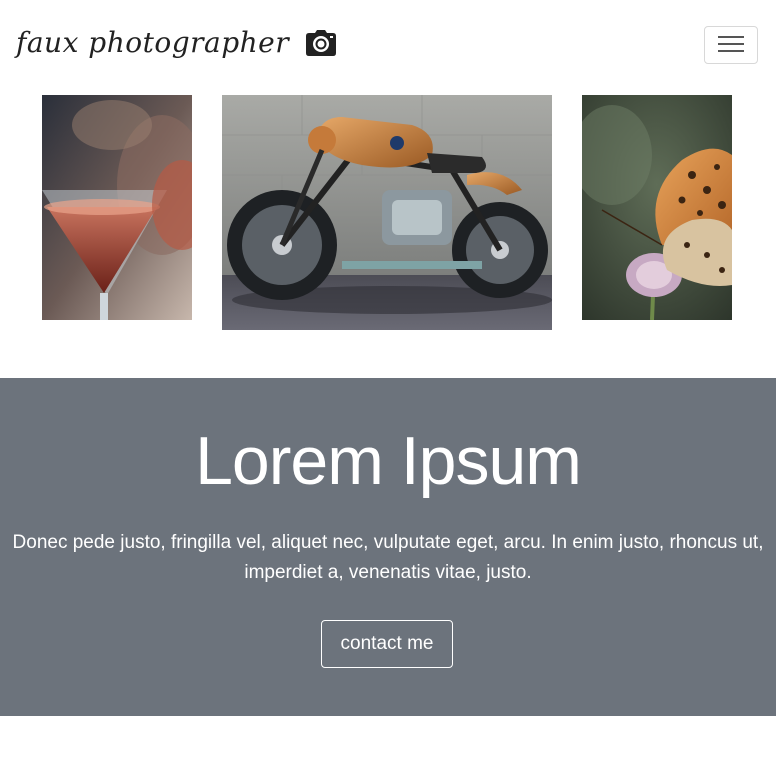 The width and height of the screenshot is (776, 776). I want to click on photo-cocktail, so click(117, 207).